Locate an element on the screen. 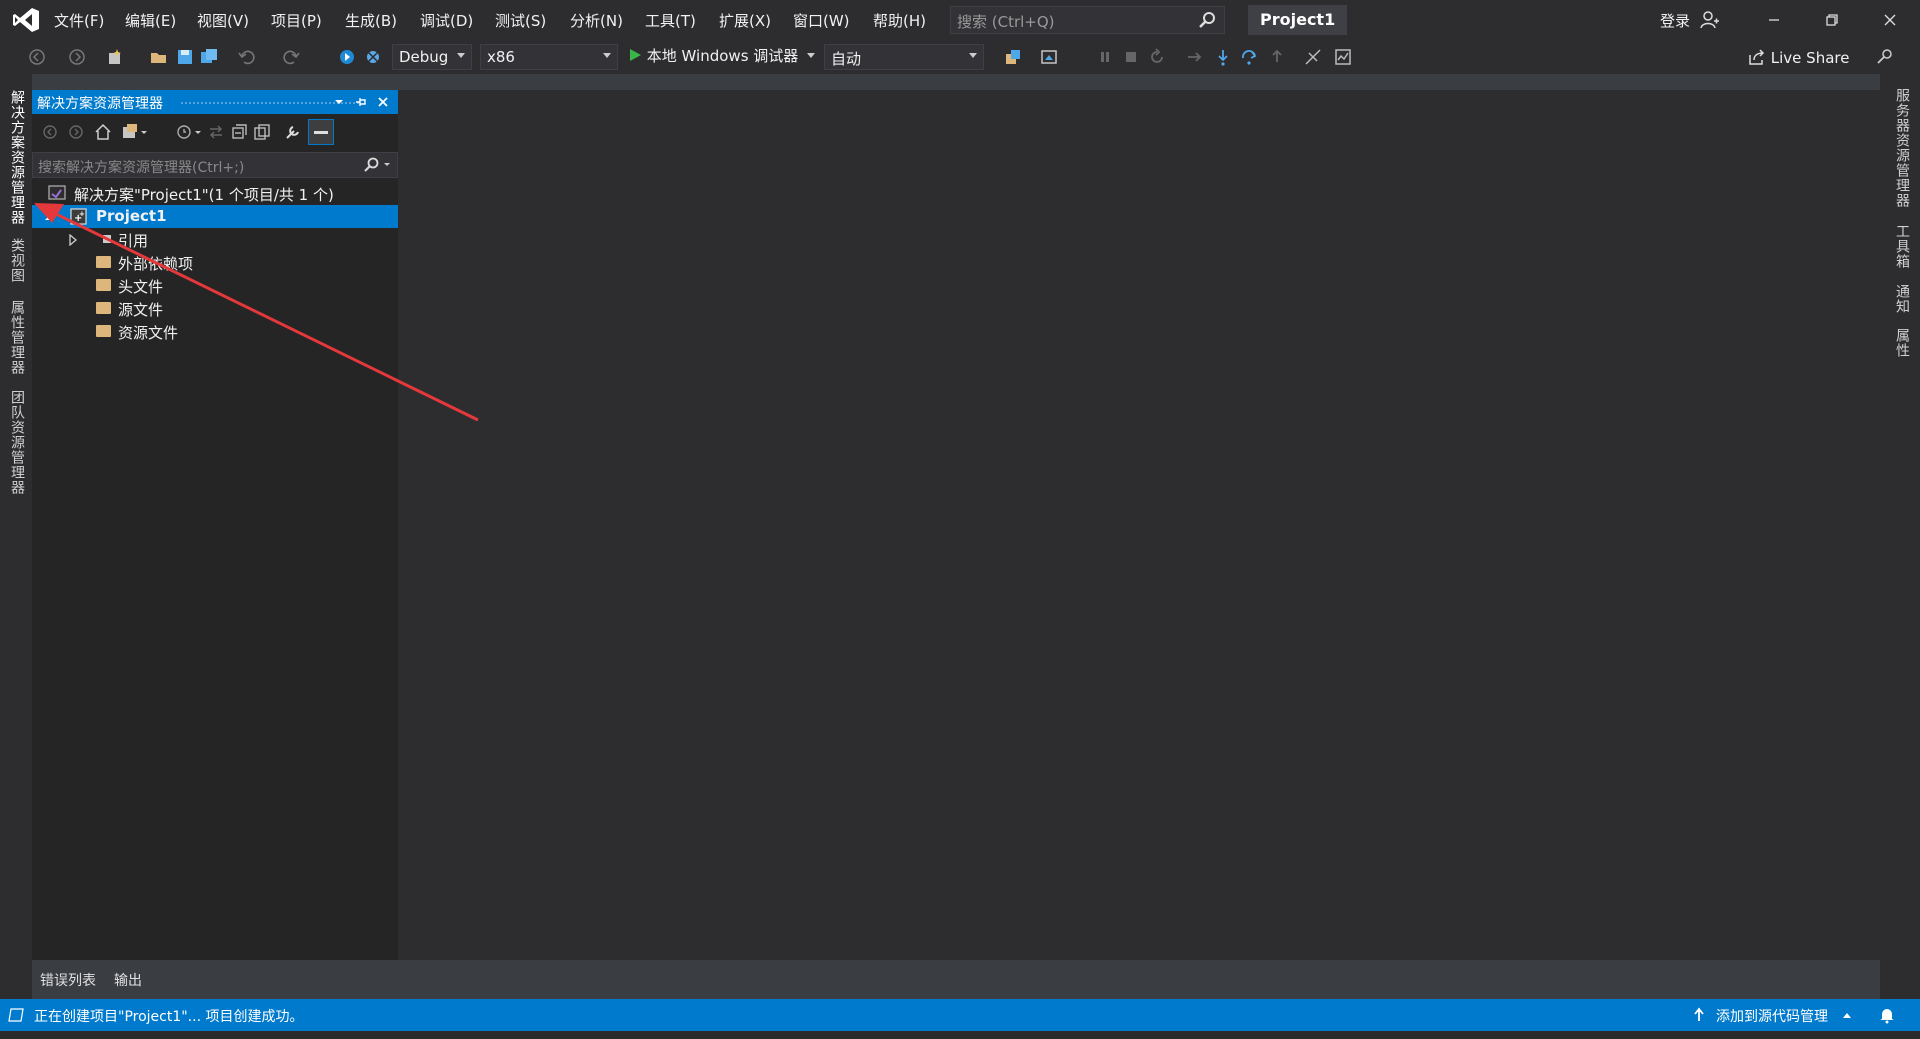 Image resolution: width=1920 pixels, height=1039 pixels. solution-configuration-dropdown: Debug is located at coordinates (432, 57).